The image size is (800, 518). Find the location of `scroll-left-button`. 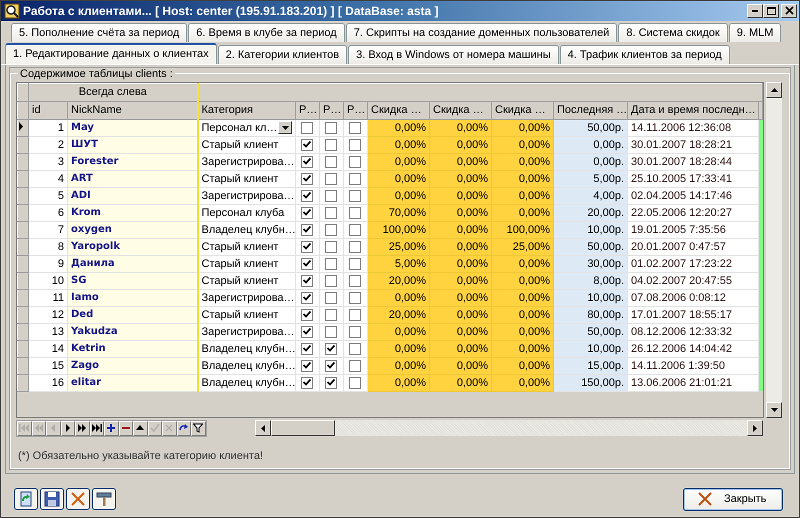

scroll-left-button is located at coordinates (262, 428).